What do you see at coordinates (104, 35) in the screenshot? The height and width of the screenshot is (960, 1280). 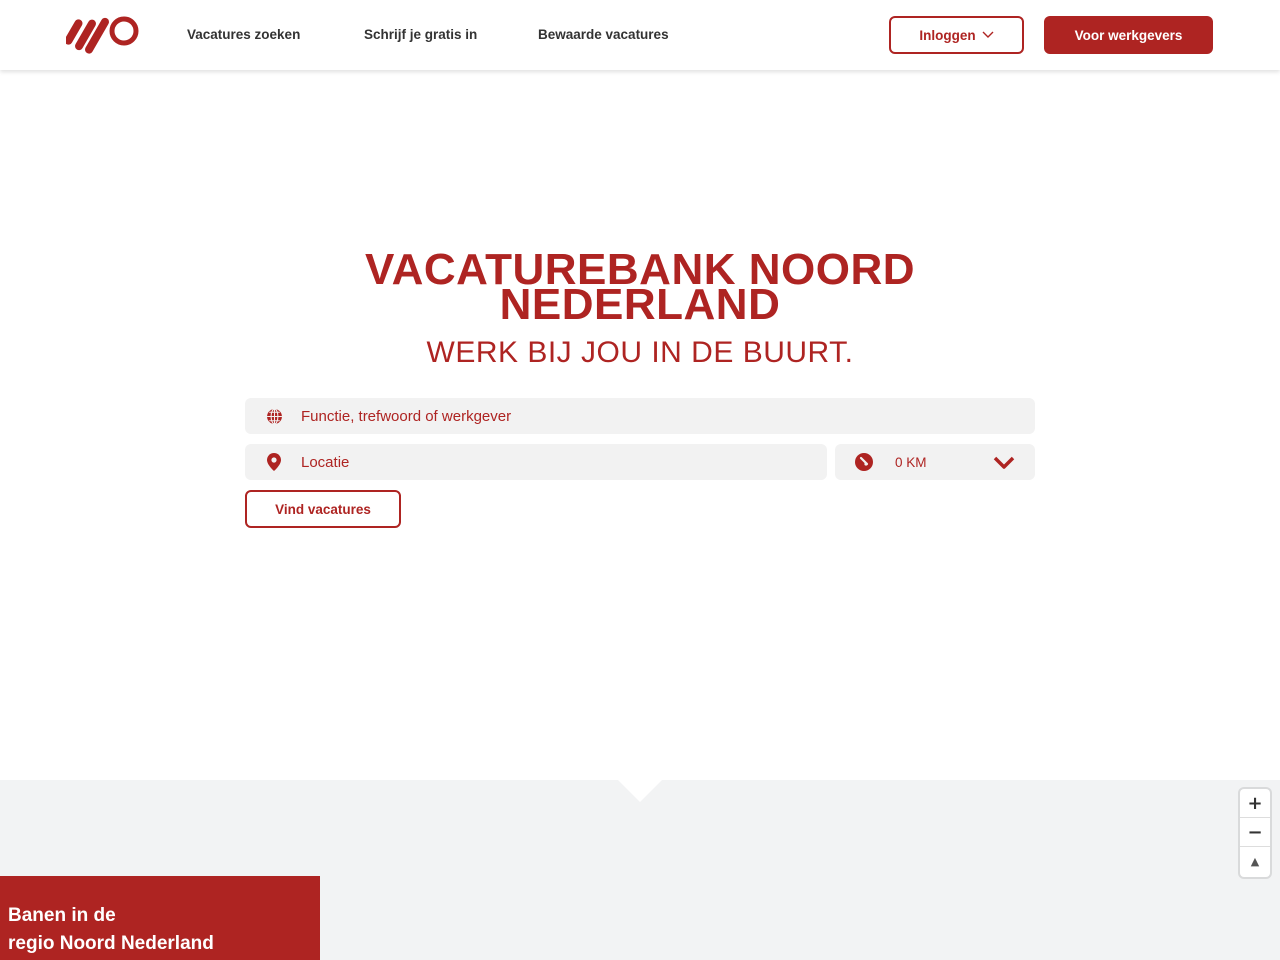 I see `logo` at bounding box center [104, 35].